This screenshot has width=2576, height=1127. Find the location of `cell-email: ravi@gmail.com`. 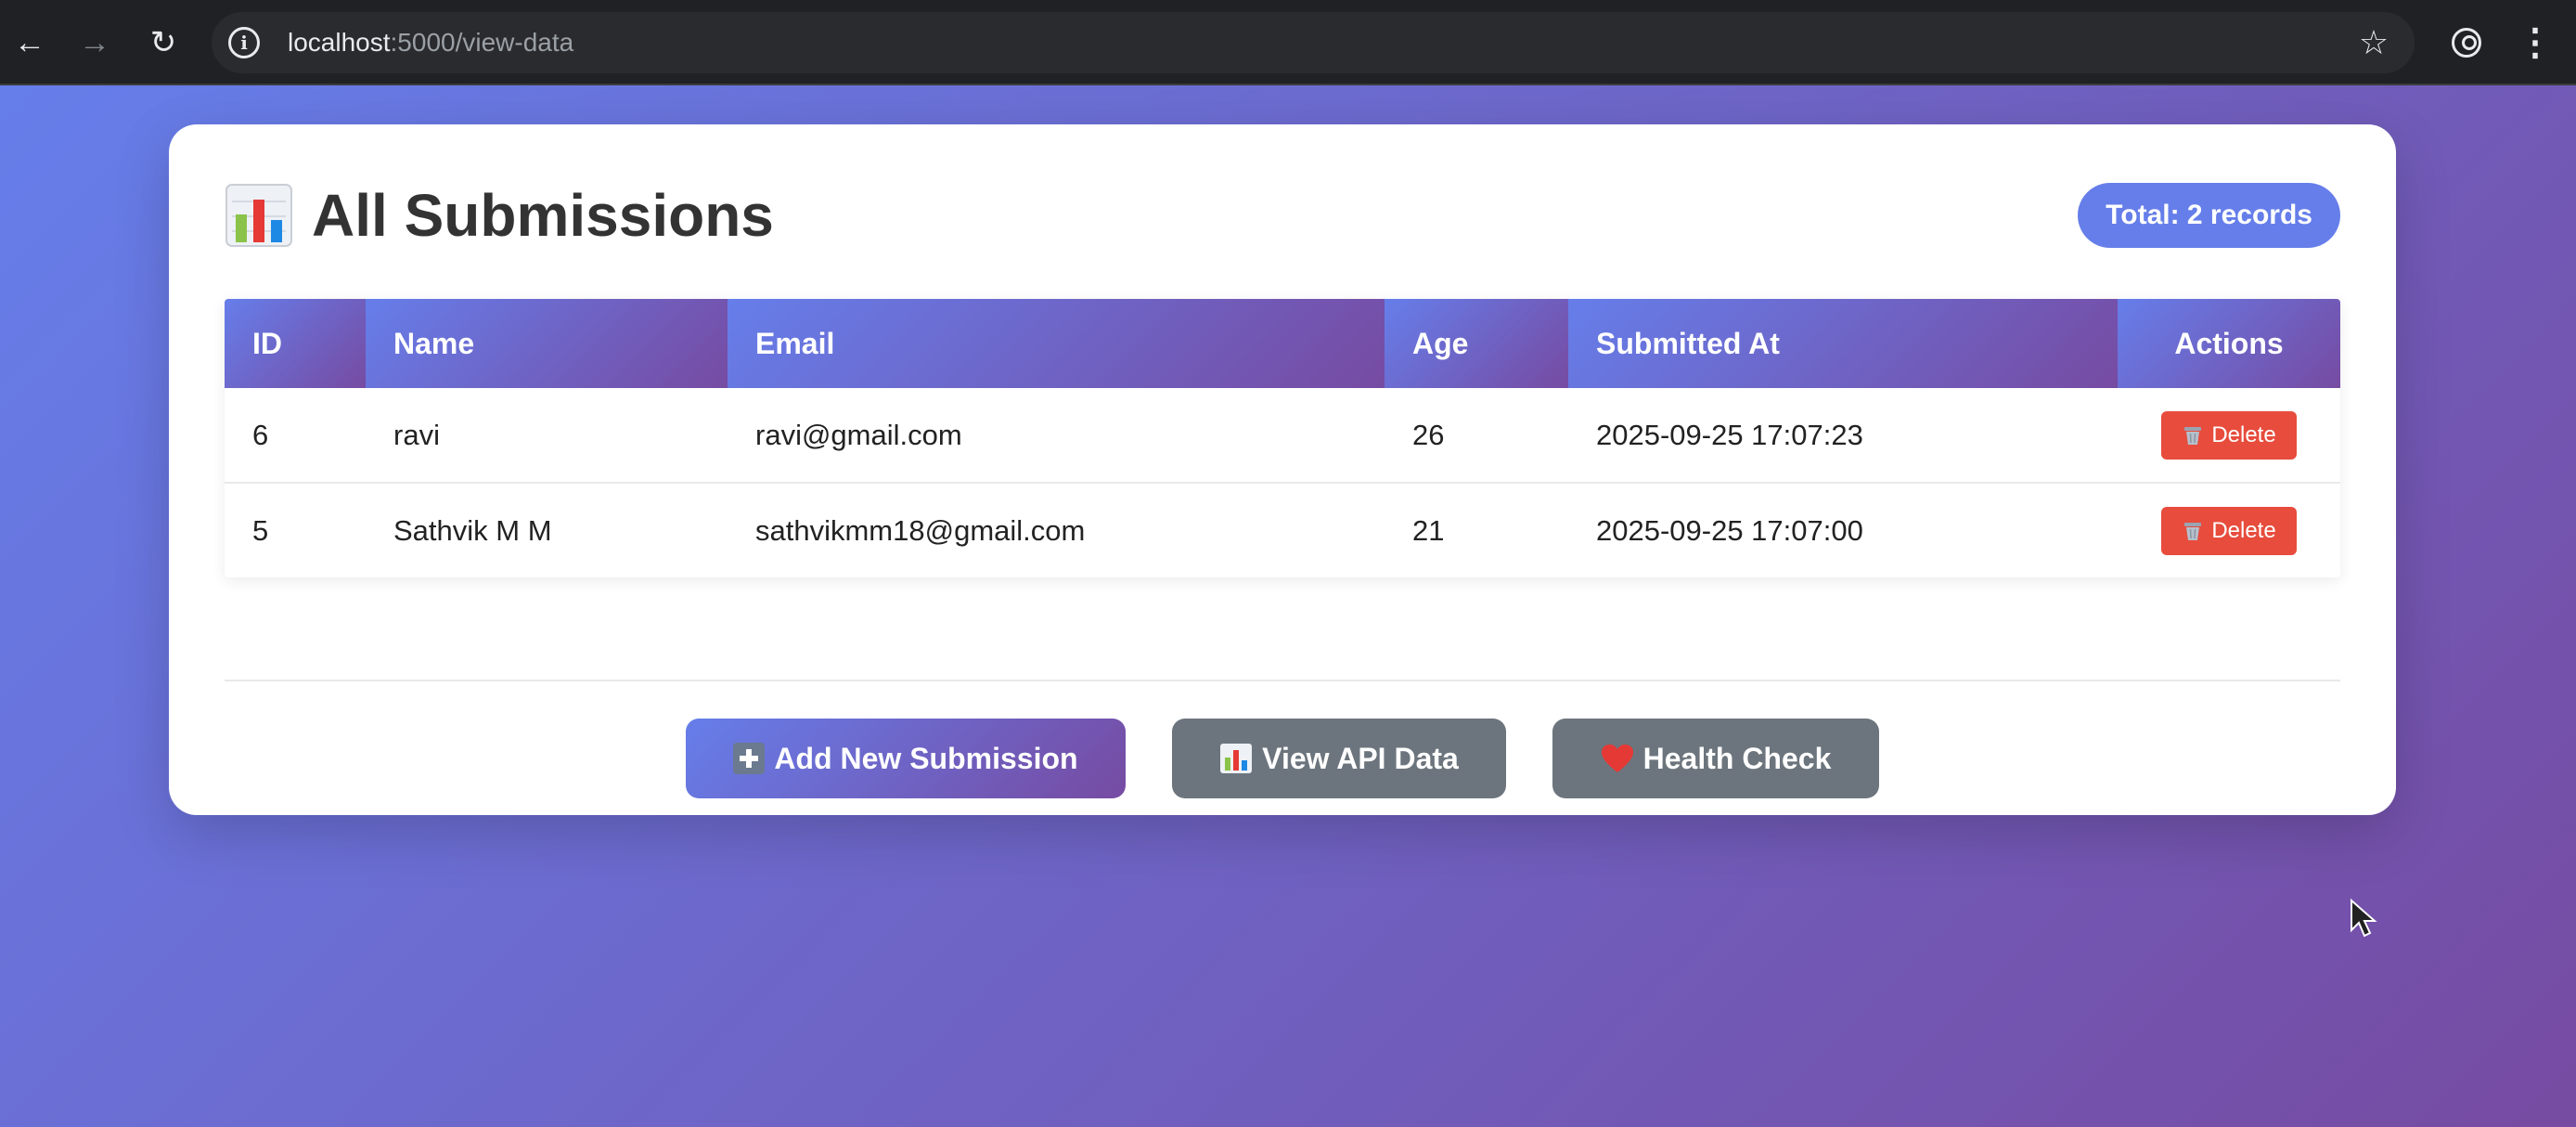

cell-email: ravi@gmail.com is located at coordinates (1056, 436).